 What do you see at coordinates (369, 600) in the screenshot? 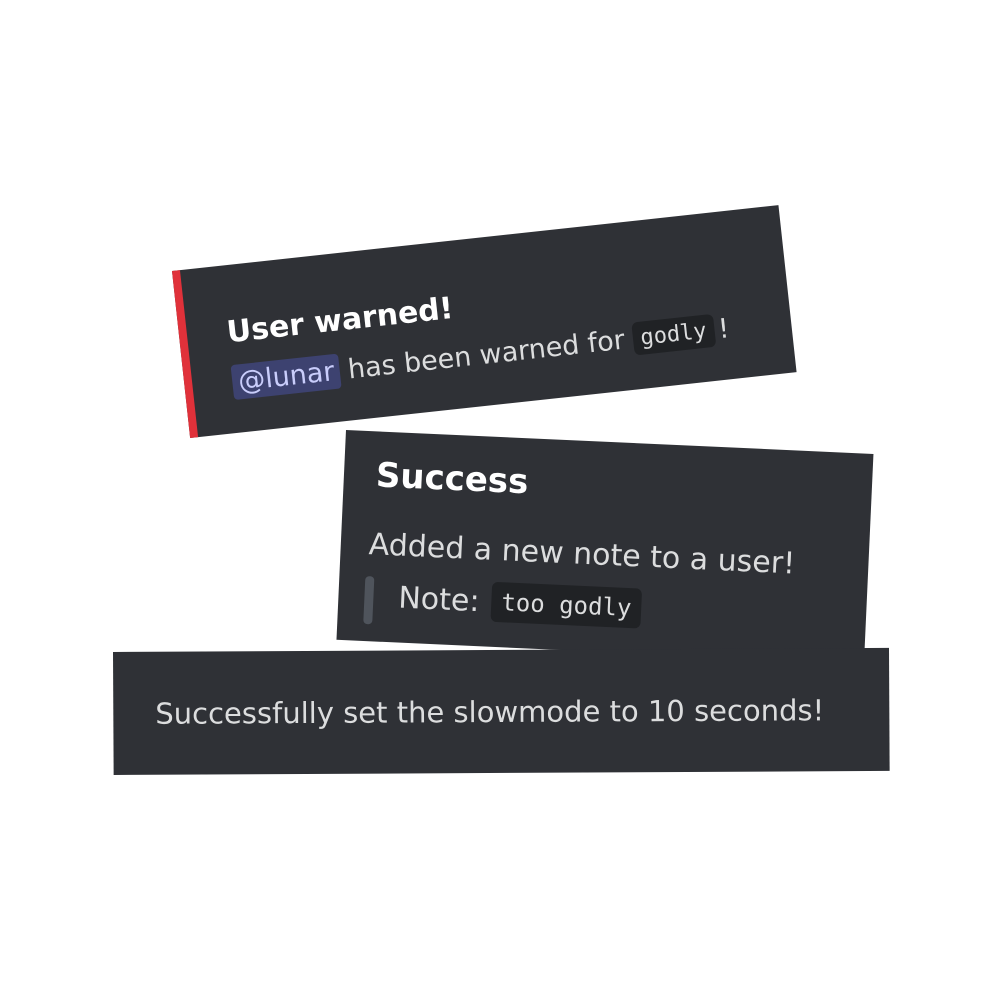
I see `blockquote-bar` at bounding box center [369, 600].